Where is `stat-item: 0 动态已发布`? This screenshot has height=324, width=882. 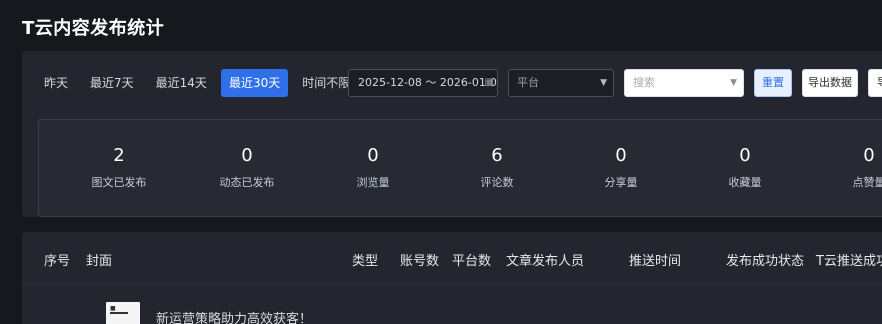
stat-item: 0 动态已发布 is located at coordinates (247, 168).